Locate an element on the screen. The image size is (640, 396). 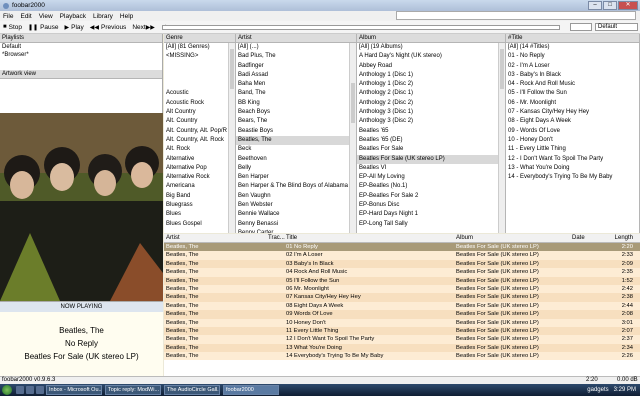
album-list-item: EP-All My Loving is located at coordinates (431, 177).